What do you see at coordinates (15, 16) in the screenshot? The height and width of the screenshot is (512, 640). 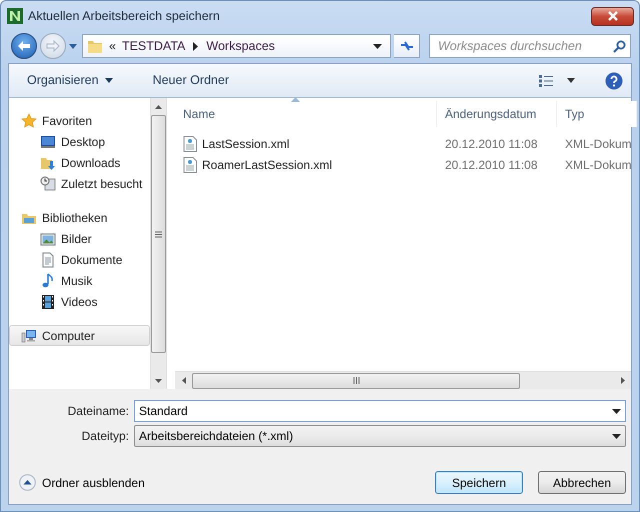 I see `app-icon` at bounding box center [15, 16].